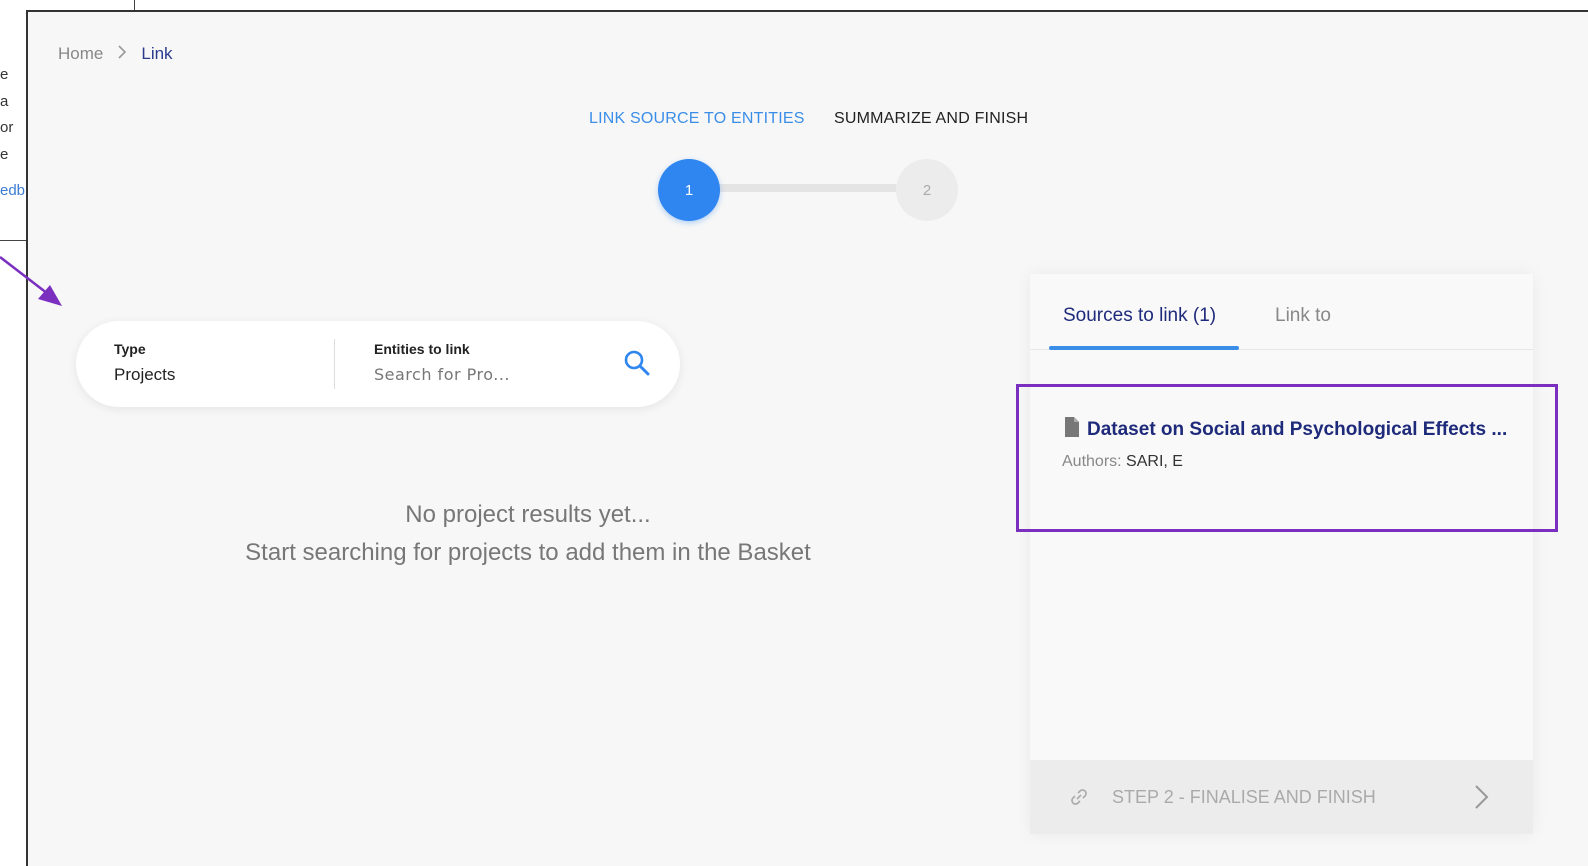  Describe the element at coordinates (1139, 316) in the screenshot. I see `tab-sources-to-link: Sources to link (1)` at that location.